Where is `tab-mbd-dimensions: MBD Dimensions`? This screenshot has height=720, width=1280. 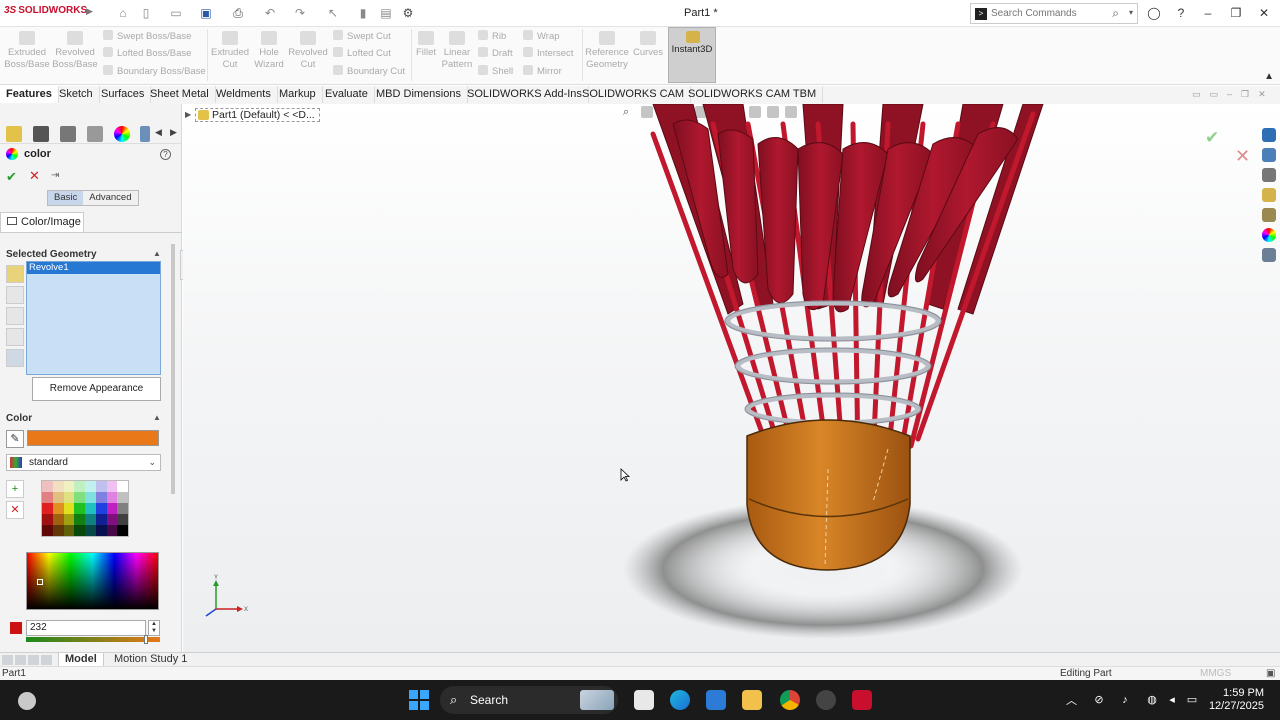
tab-mbd-dimensions: MBD Dimensions is located at coordinates (419, 94).